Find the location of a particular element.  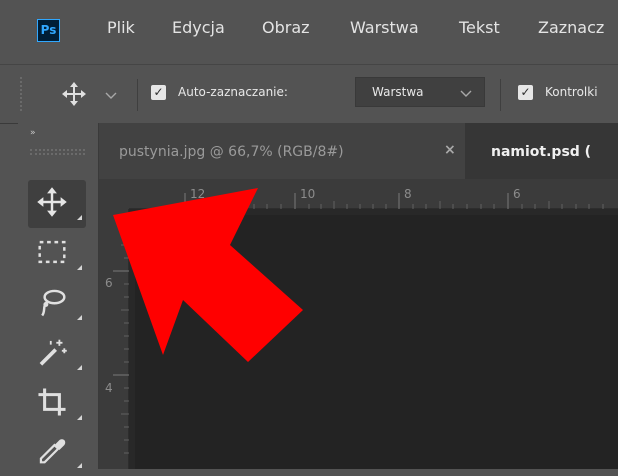

ruler-label: 4 is located at coordinates (109, 388).